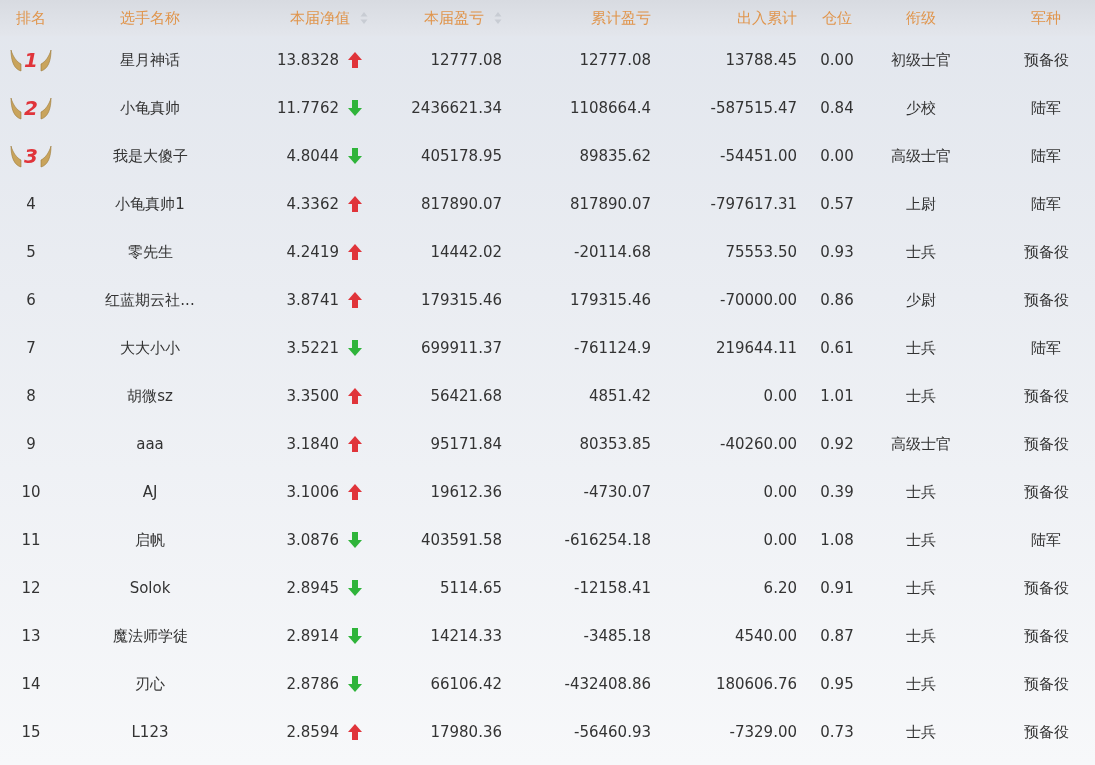  What do you see at coordinates (312, 588) in the screenshot?
I see `net-value: 2.8945` at bounding box center [312, 588].